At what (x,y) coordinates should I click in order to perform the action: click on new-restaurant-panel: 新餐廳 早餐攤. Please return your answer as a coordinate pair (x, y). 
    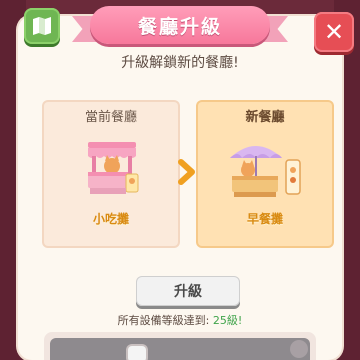
    Looking at the image, I should click on (265, 174).